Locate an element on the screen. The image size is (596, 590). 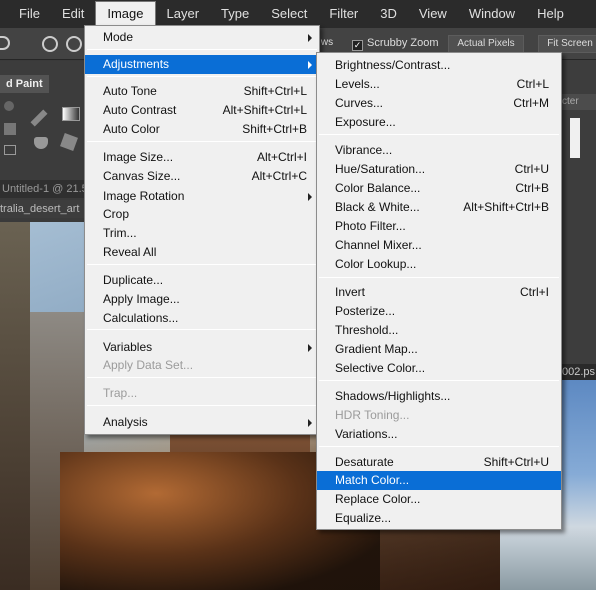
tool-preset-icon is located at coordinates (9, 106).